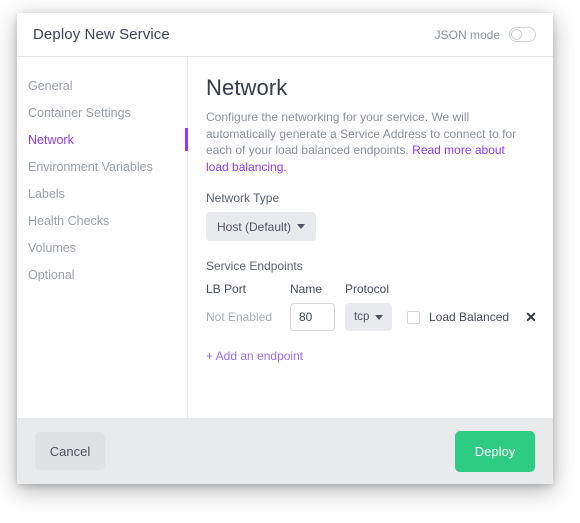 This screenshot has height=523, width=580. What do you see at coordinates (102, 139) in the screenshot?
I see `sidebar-item-network: Network` at bounding box center [102, 139].